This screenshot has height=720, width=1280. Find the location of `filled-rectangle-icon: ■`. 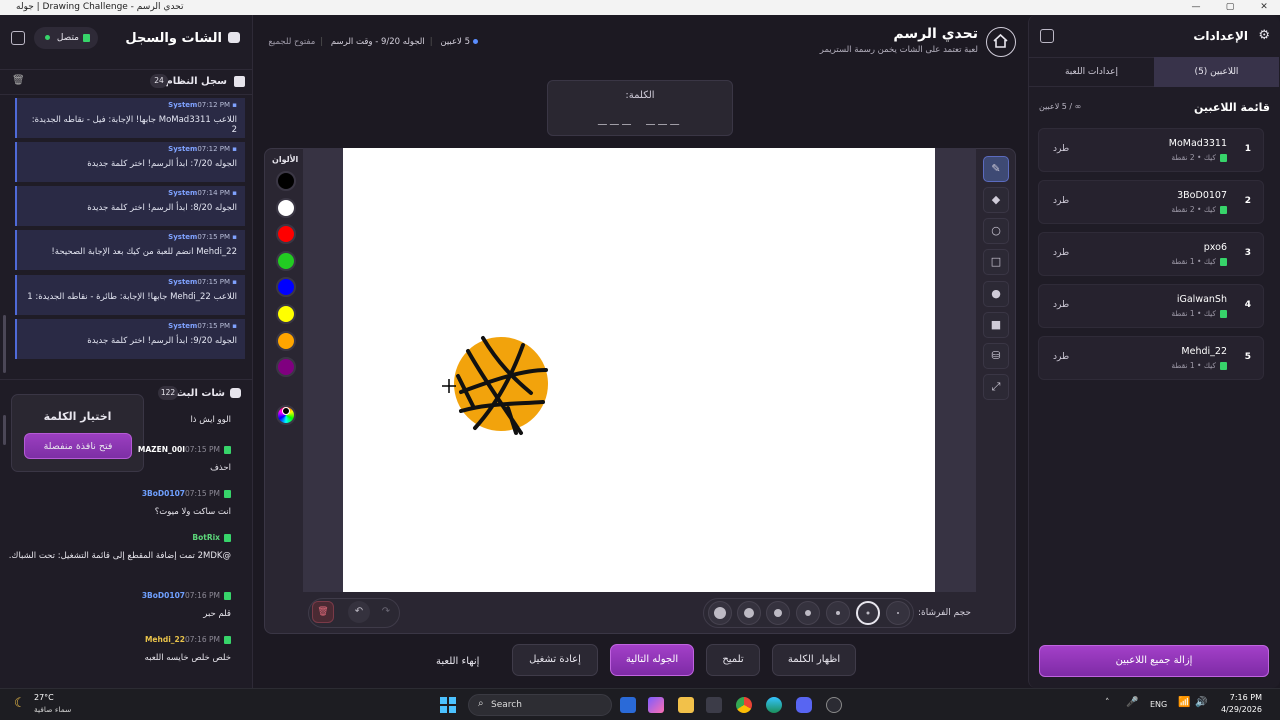

filled-rectangle-icon: ■ is located at coordinates (996, 324).